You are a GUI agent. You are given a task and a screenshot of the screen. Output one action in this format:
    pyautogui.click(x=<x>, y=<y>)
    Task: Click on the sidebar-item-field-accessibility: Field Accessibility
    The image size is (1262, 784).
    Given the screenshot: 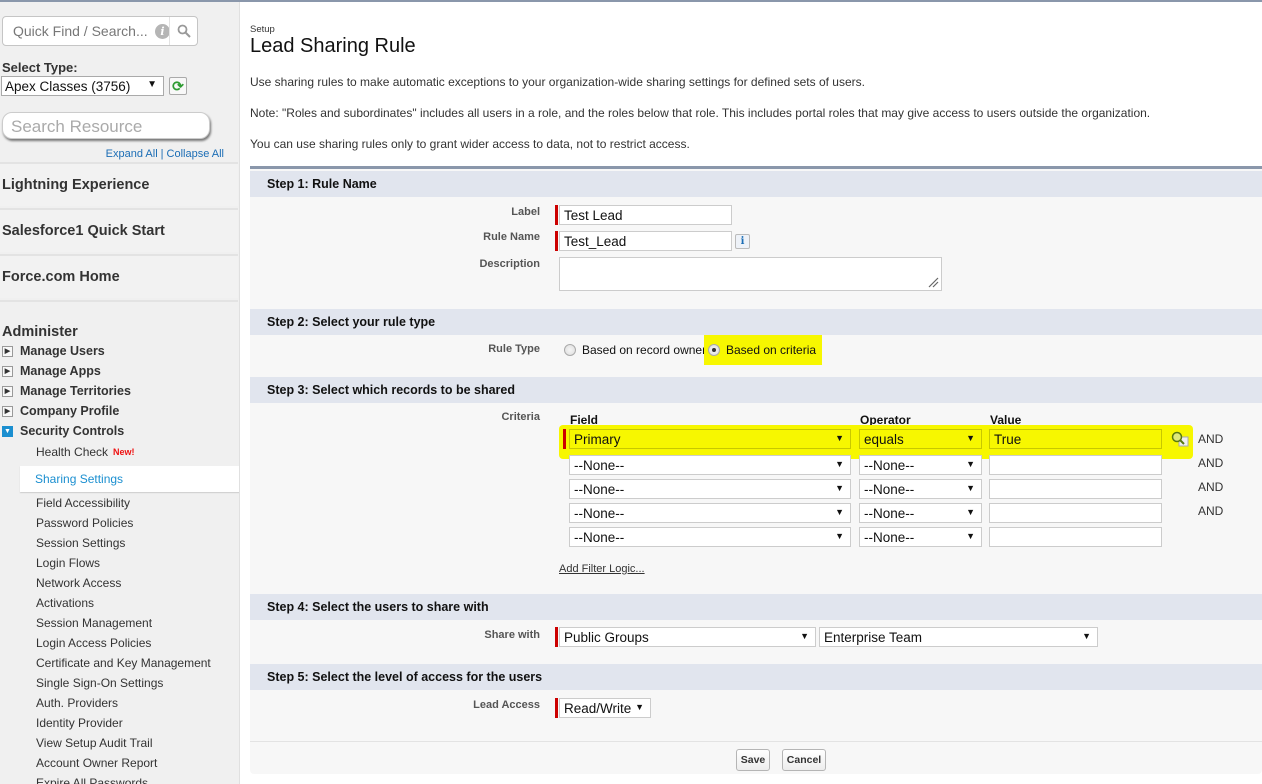 What is the action you would take?
    pyautogui.click(x=83, y=503)
    